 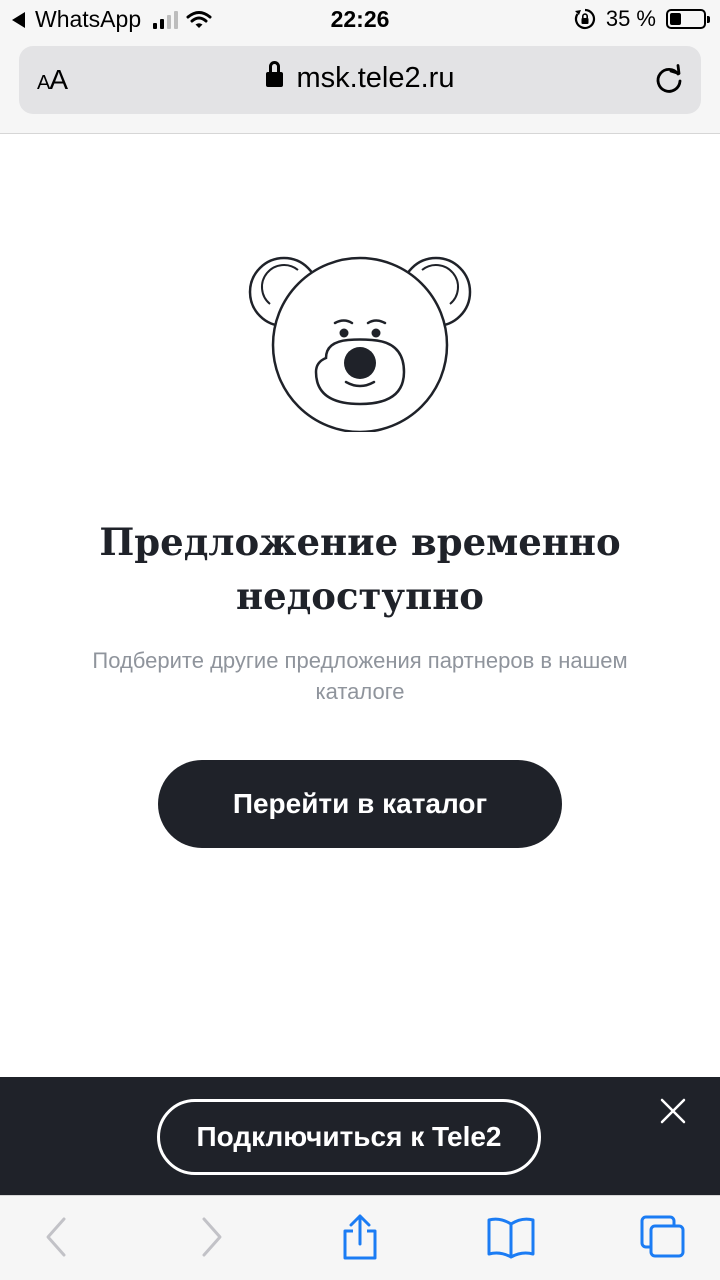 What do you see at coordinates (584, 19) in the screenshot?
I see `orientation-lock-icon` at bounding box center [584, 19].